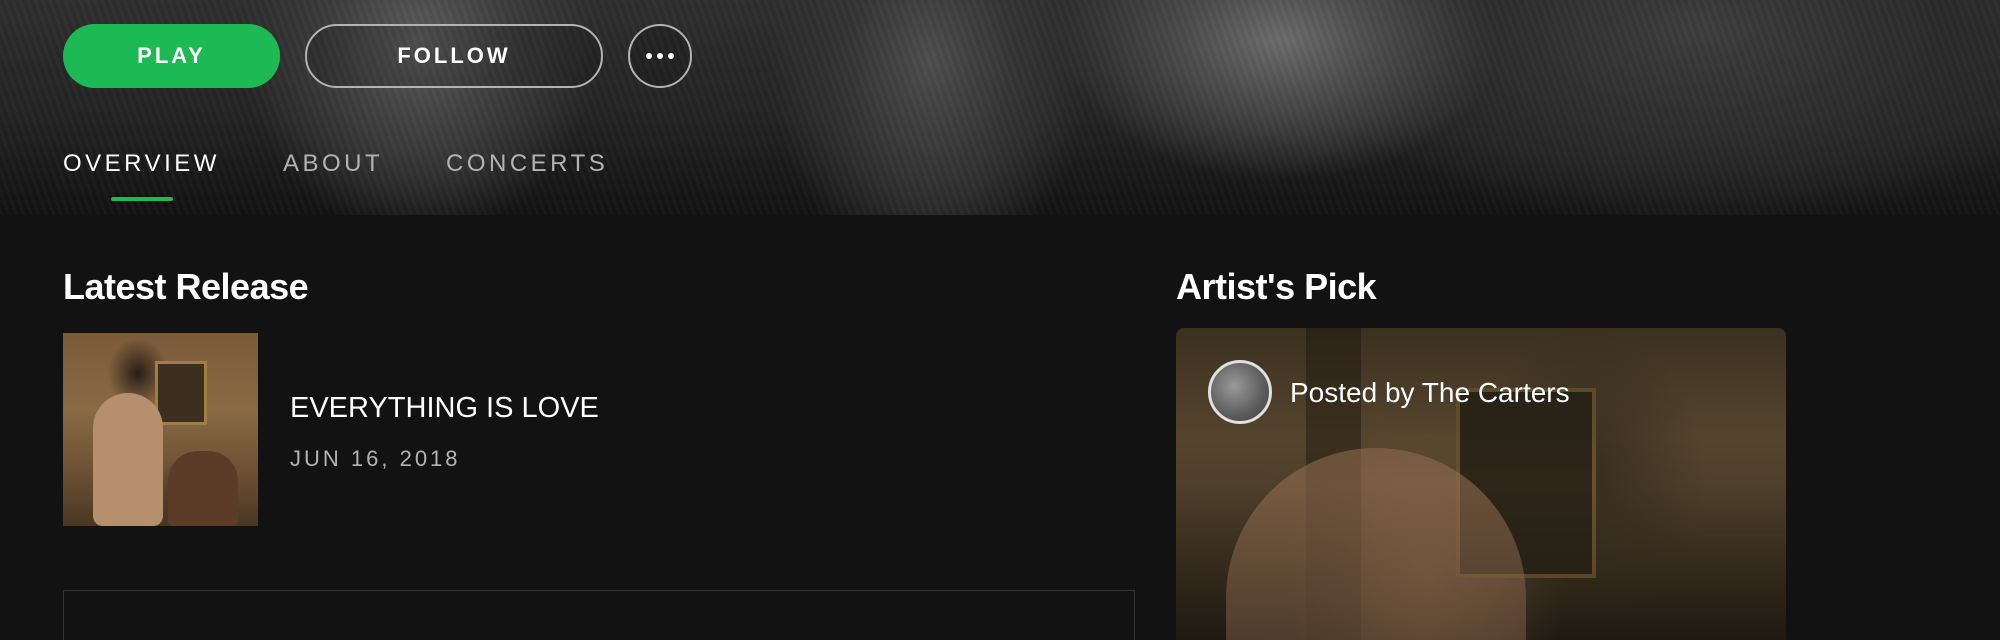 This screenshot has width=2000, height=640. What do you see at coordinates (1276, 286) in the screenshot?
I see `artists-pick-heading: Artist's Pick` at bounding box center [1276, 286].